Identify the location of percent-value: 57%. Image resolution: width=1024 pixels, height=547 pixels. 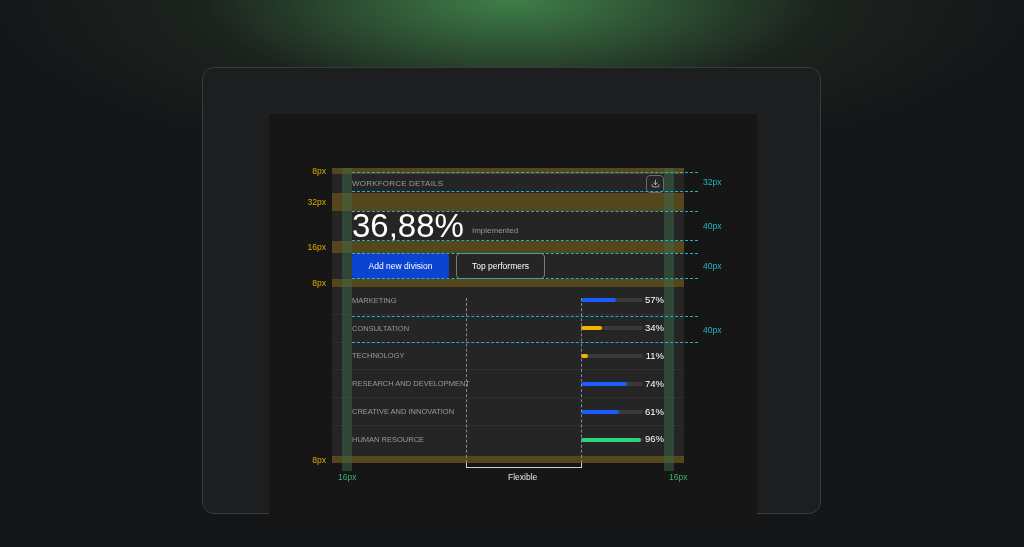
(654, 300).